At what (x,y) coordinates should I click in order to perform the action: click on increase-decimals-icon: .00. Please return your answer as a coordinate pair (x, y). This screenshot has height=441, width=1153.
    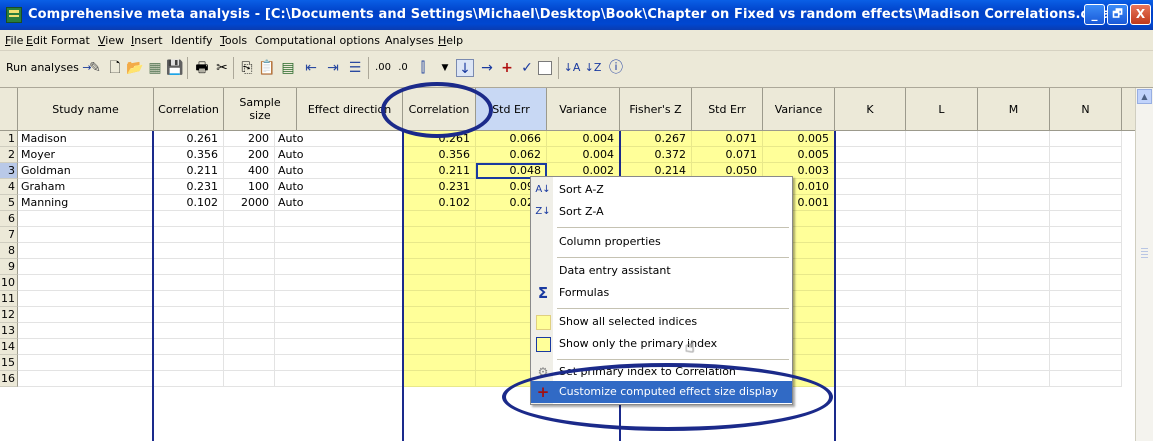
    Looking at the image, I should click on (383, 68).